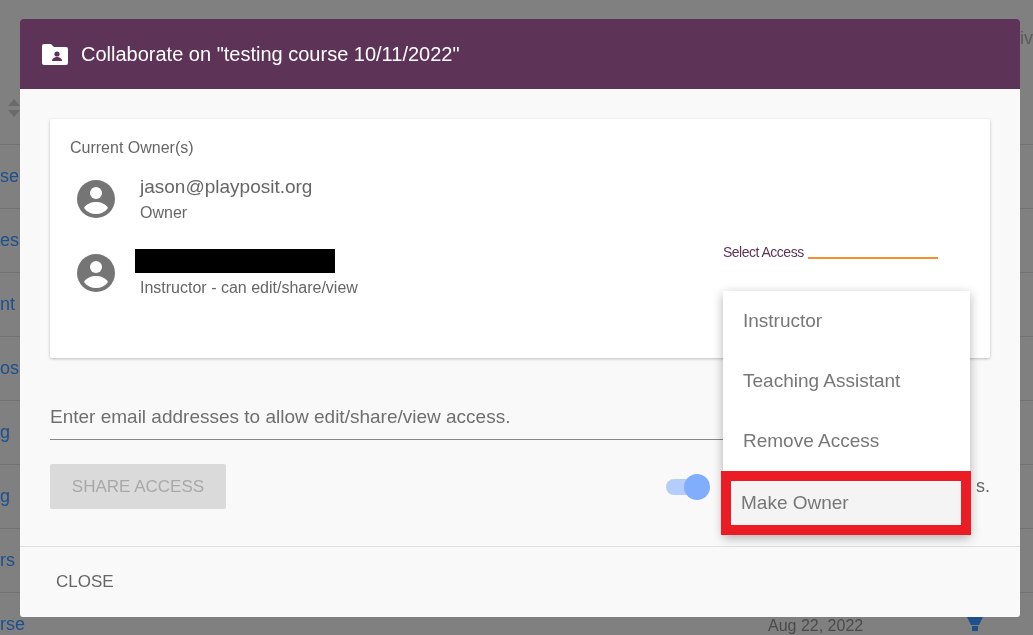 This screenshot has height=635, width=1033. Describe the element at coordinates (9, 368) in the screenshot. I see `course-link: os` at that location.